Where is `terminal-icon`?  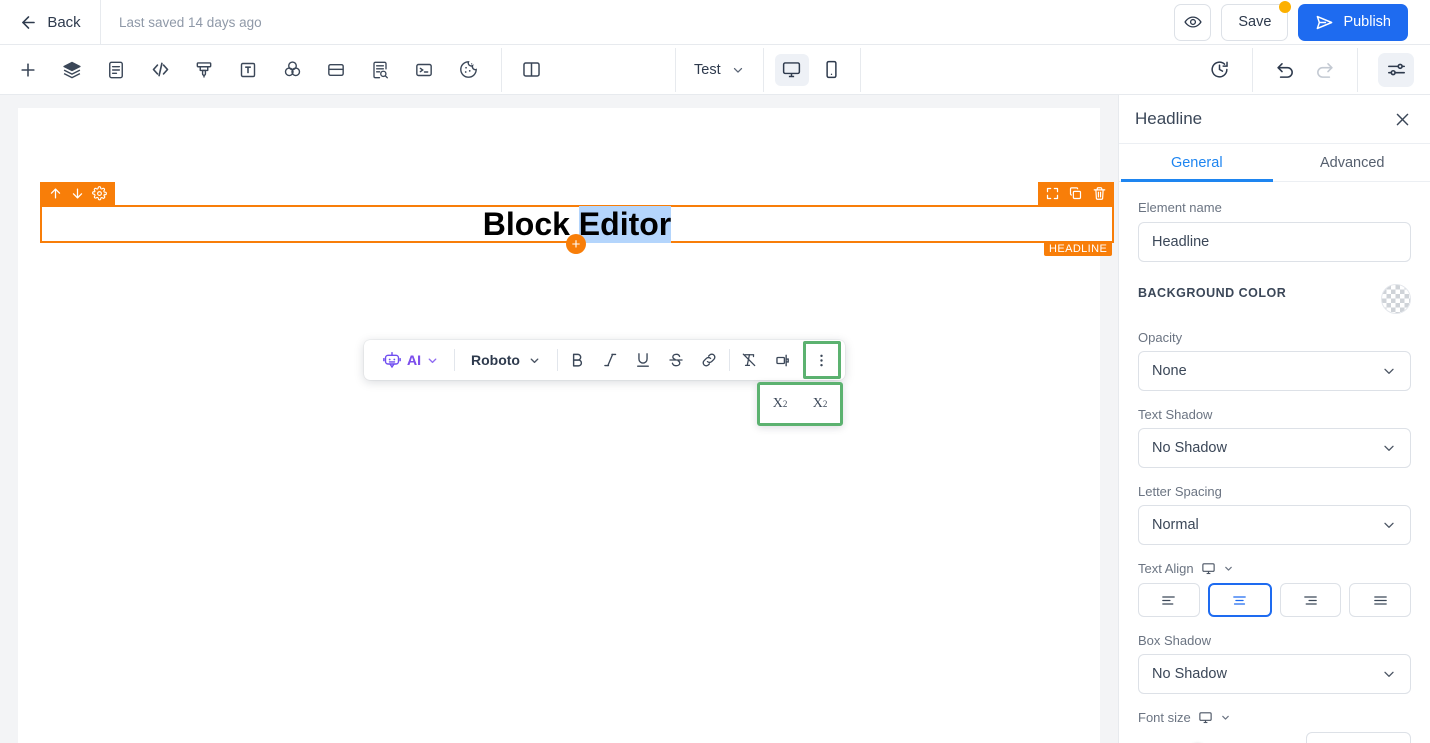 terminal-icon is located at coordinates (424, 70).